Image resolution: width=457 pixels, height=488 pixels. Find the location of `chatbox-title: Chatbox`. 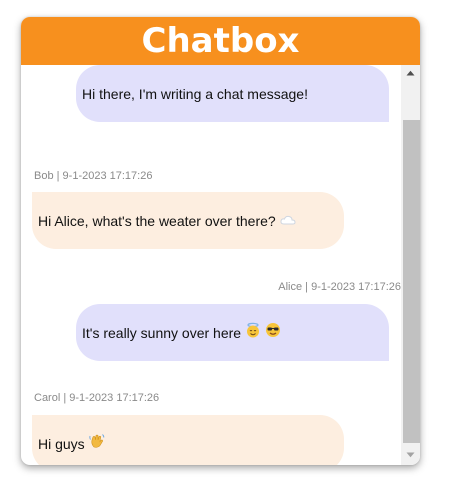

chatbox-title: Chatbox is located at coordinates (220, 41).